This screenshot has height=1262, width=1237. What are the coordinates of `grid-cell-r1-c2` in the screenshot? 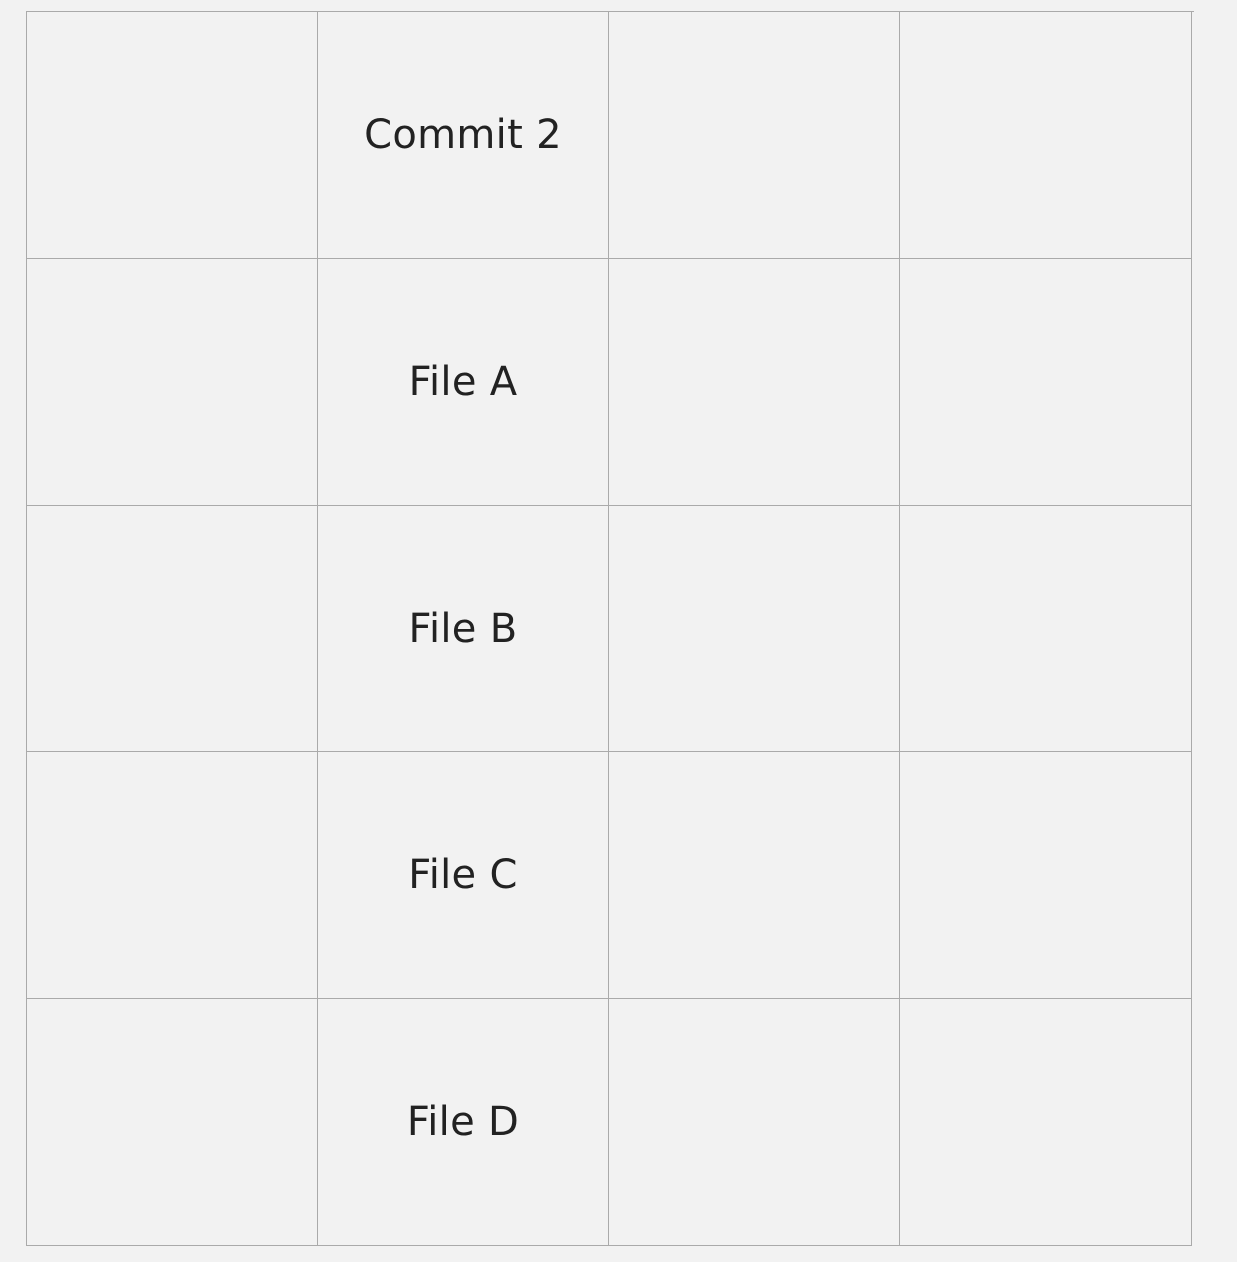 It's located at (754, 382).